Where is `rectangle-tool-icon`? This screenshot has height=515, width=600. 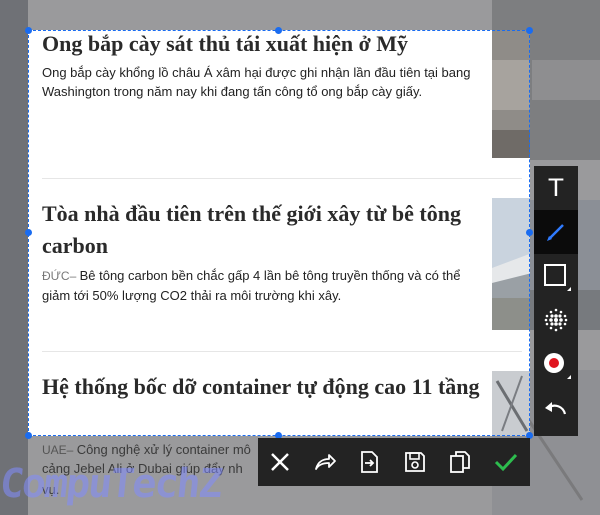 rectangle-tool-icon is located at coordinates (557, 277).